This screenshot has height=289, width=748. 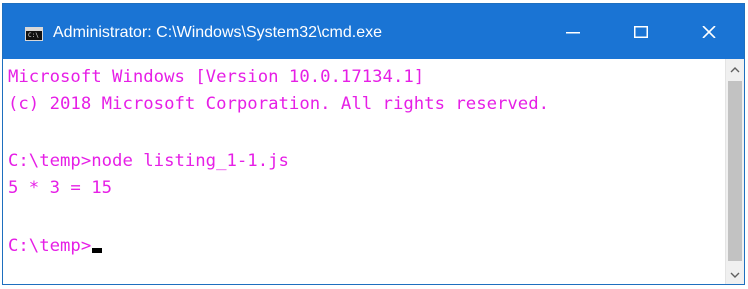 I want to click on chevron-down-icon, so click(x=735, y=275).